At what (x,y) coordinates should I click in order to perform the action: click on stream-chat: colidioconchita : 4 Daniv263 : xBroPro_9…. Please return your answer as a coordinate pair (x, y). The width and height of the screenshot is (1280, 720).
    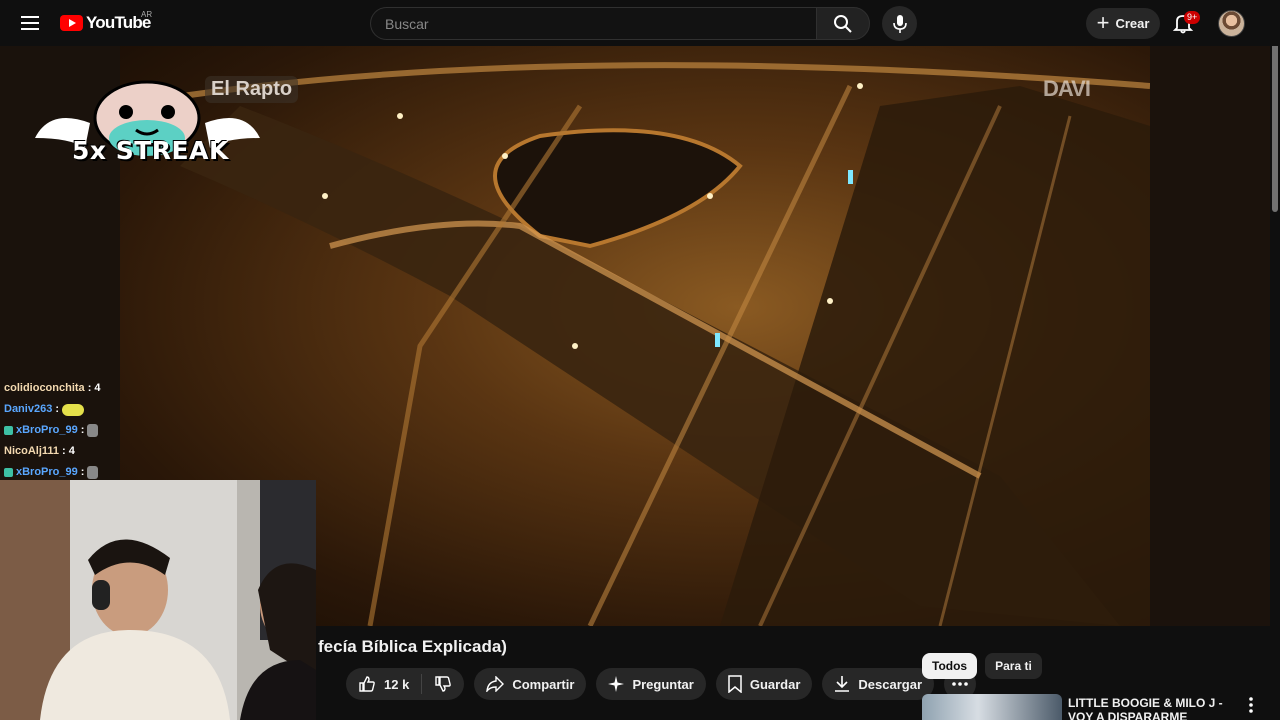
    Looking at the image, I should click on (52, 430).